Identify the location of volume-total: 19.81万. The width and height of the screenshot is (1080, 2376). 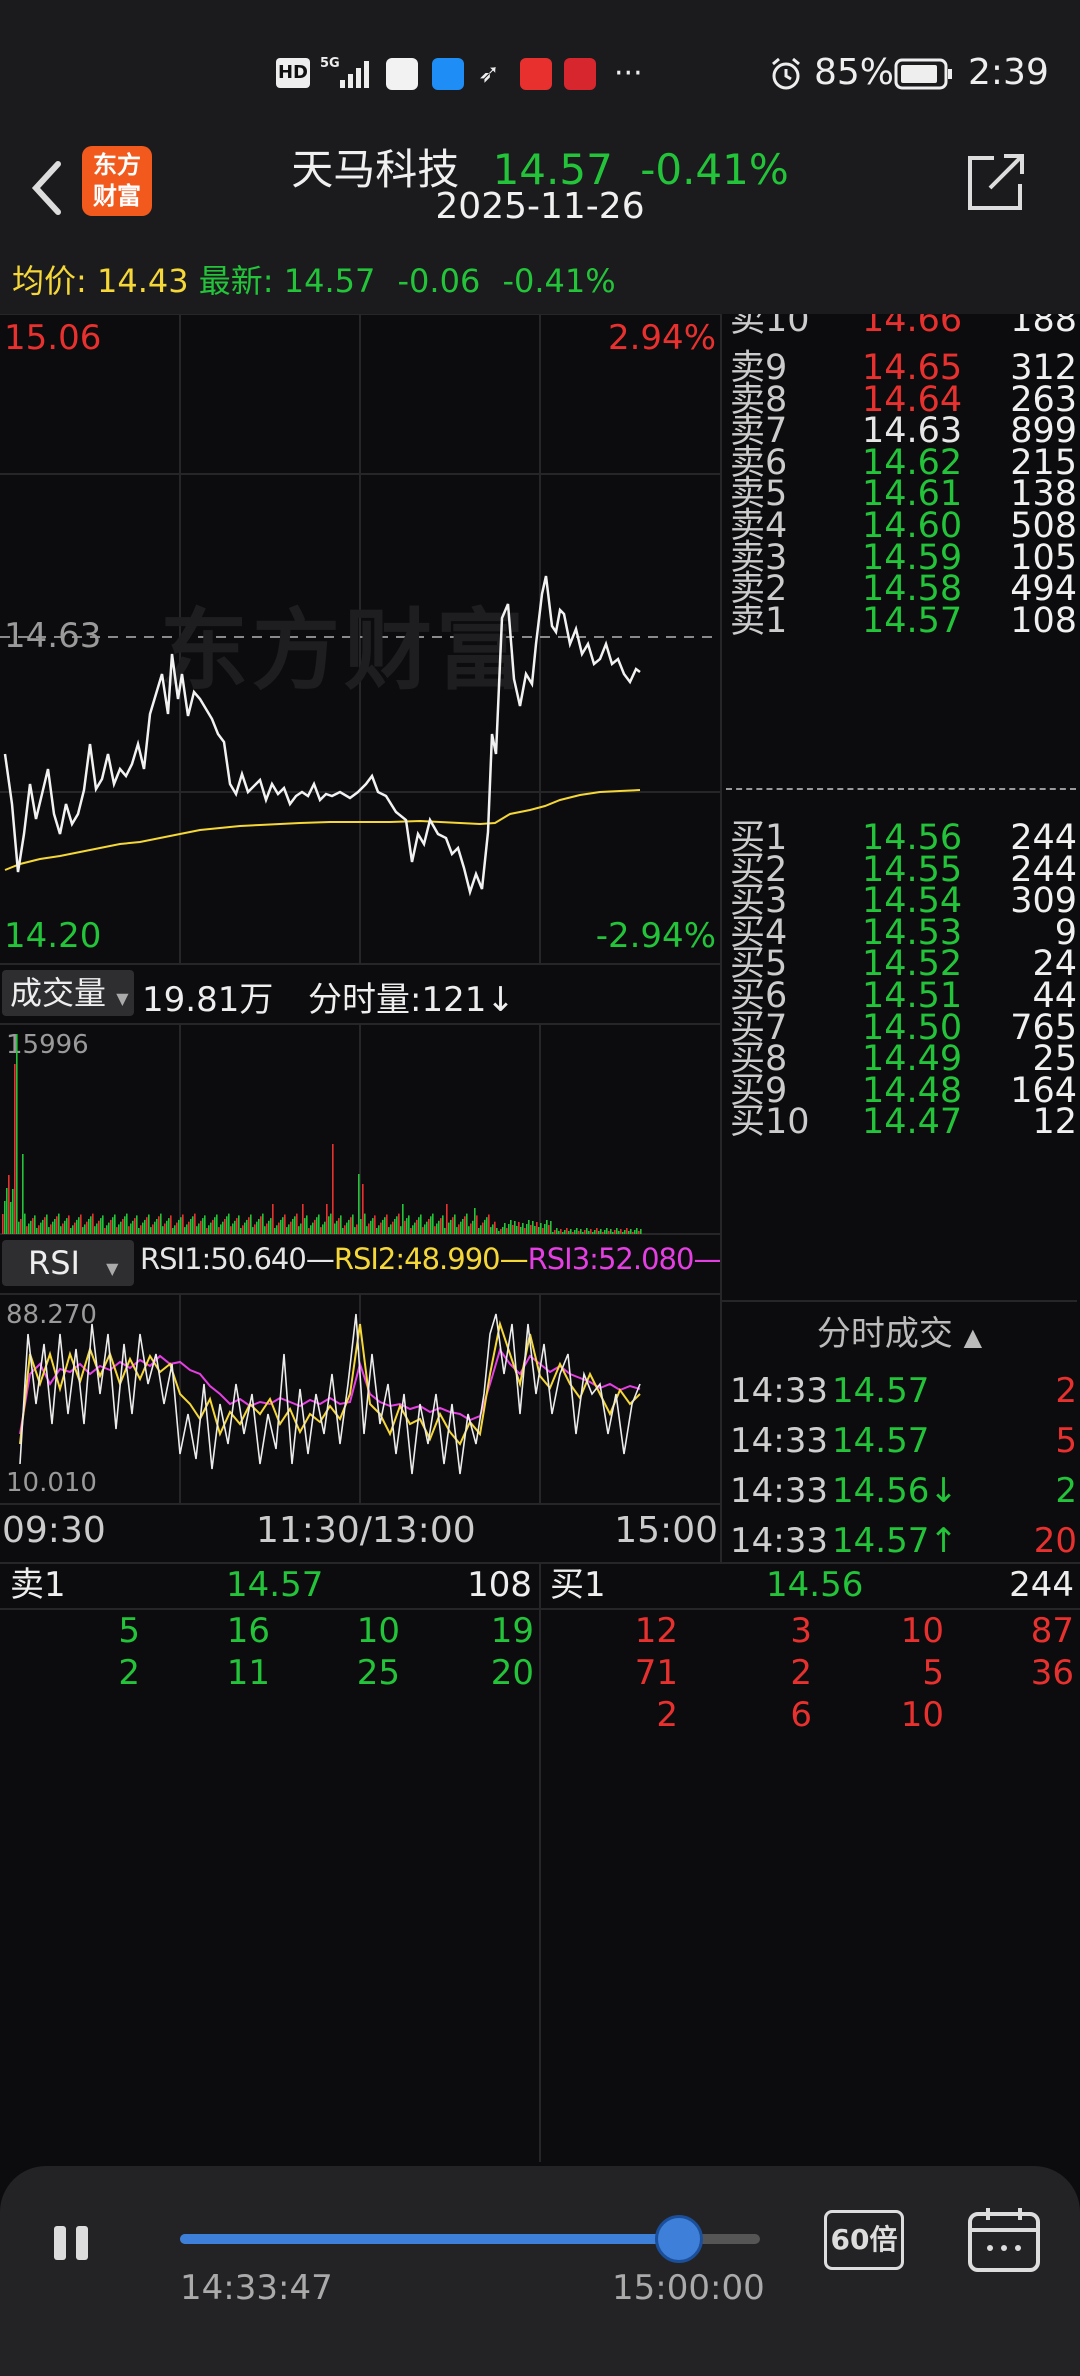
(208, 1000).